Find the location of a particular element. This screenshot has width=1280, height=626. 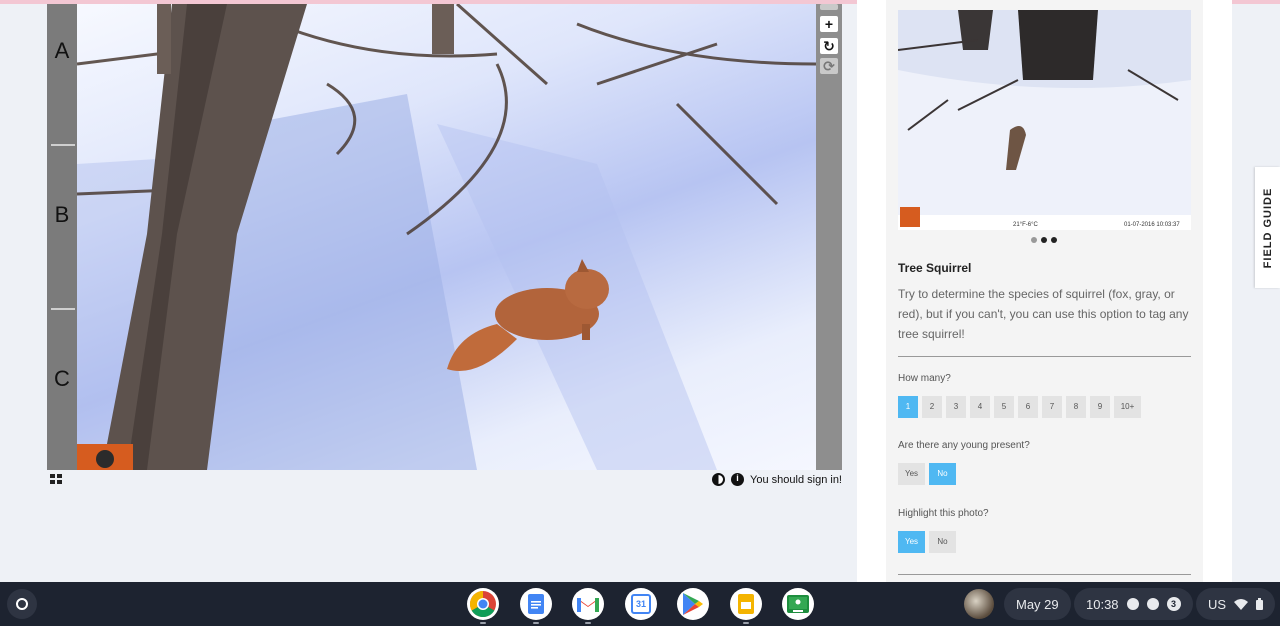

row-labels: A B C is located at coordinates (62, 237).